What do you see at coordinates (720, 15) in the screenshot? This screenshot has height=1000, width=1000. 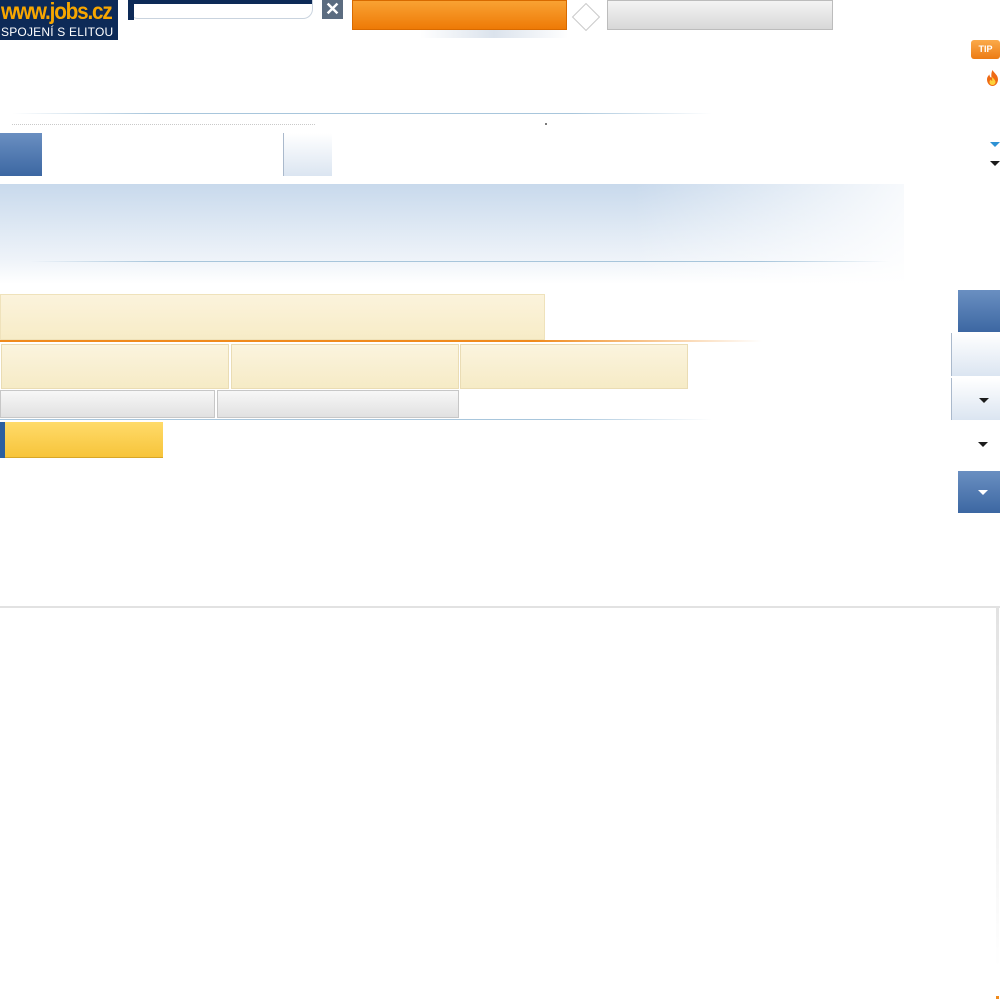 I see `secondary-search-field` at bounding box center [720, 15].